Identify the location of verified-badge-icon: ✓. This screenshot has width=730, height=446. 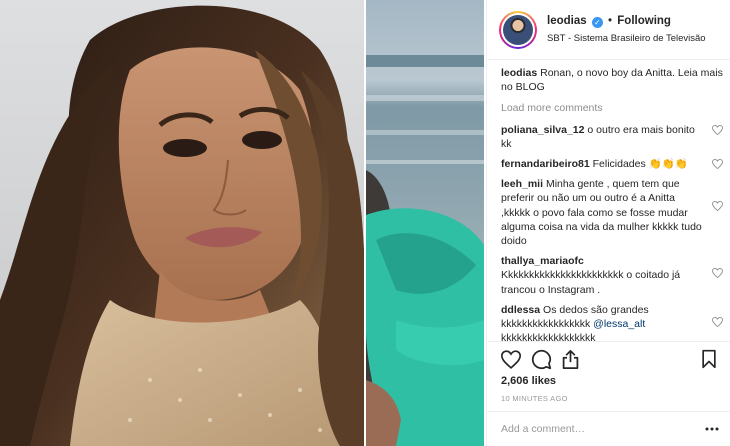
(597, 22).